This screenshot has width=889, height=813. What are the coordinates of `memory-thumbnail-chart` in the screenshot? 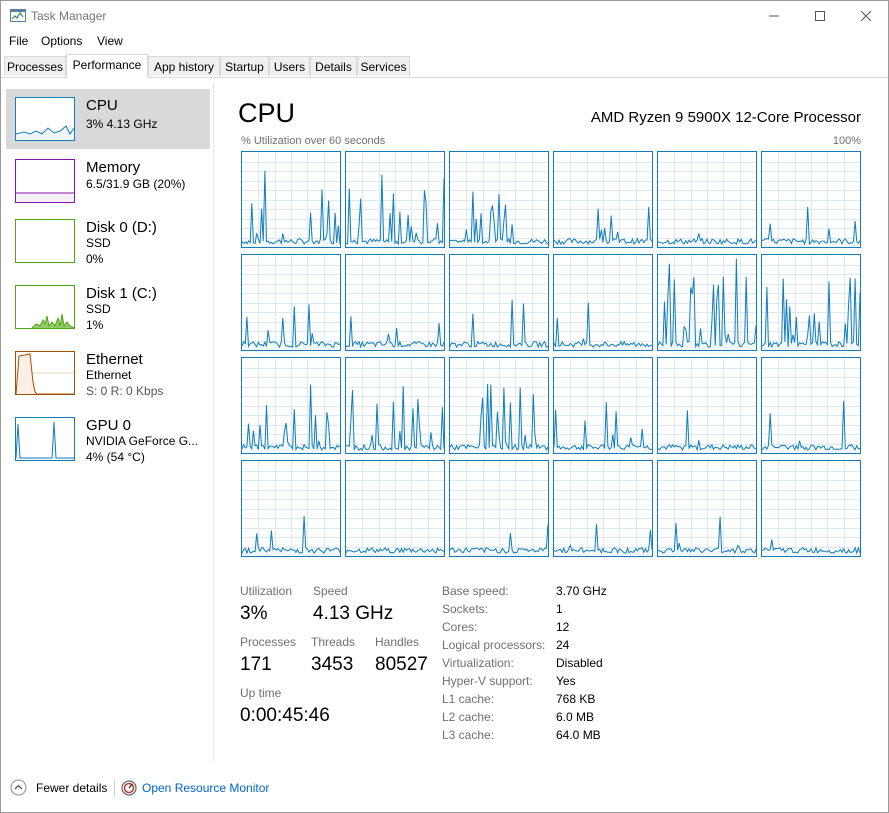 It's located at (45, 197).